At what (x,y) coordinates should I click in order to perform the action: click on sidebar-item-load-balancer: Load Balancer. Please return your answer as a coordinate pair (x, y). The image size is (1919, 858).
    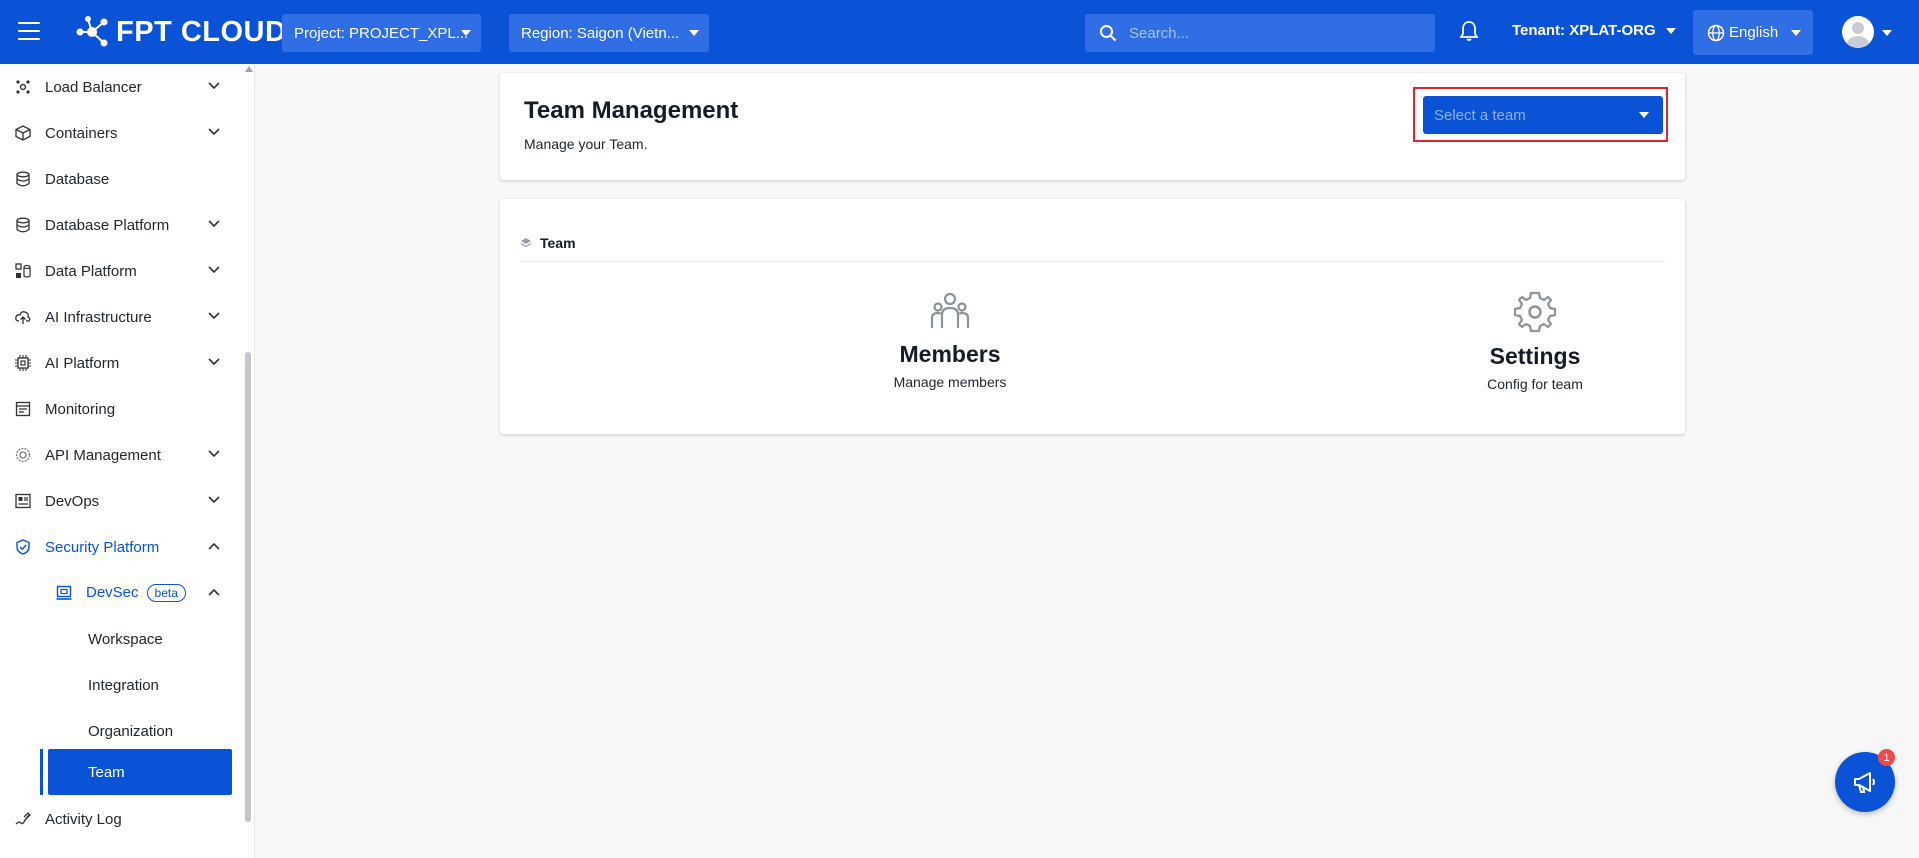
    Looking at the image, I should click on (120, 87).